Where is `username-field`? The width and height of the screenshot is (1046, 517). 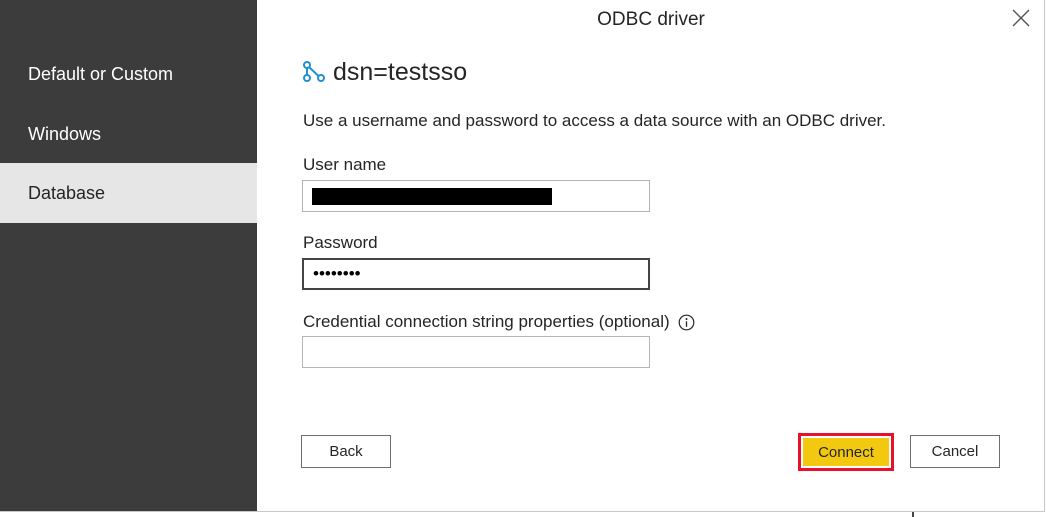 username-field is located at coordinates (476, 196).